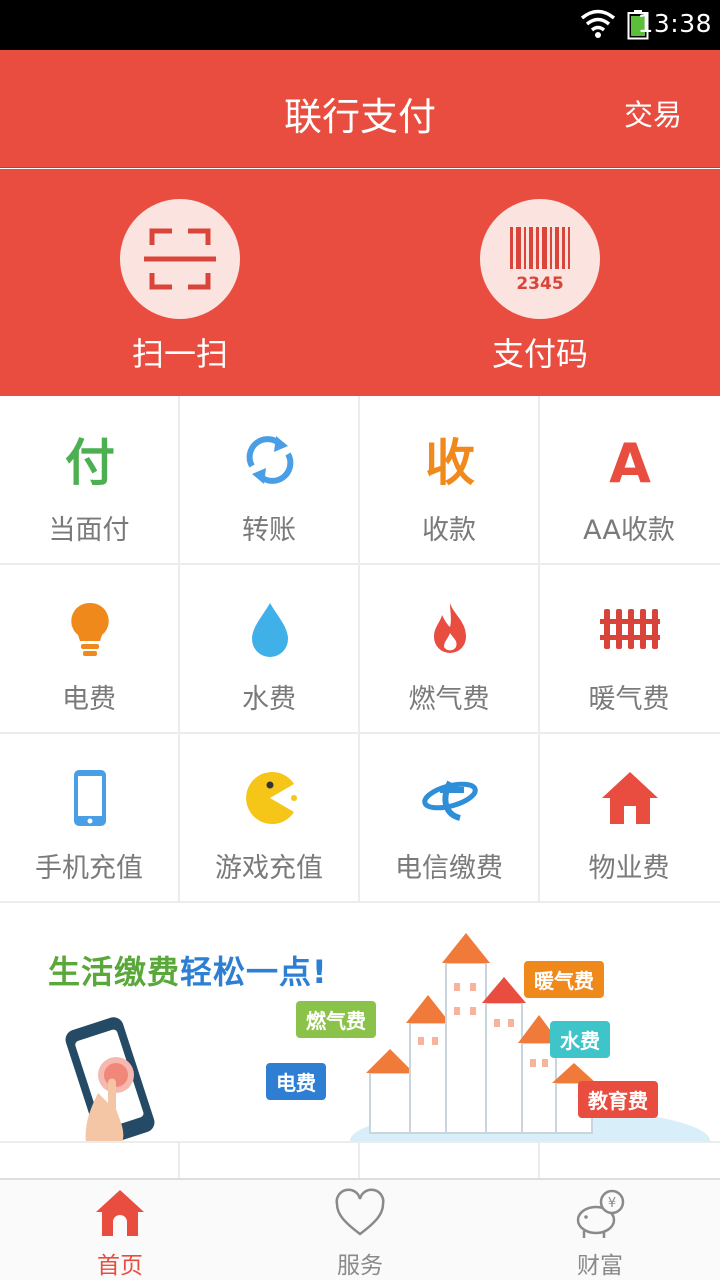 Image resolution: width=720 pixels, height=1280 pixels. Describe the element at coordinates (449, 530) in the screenshot. I see `grid-item-label: 收款` at that location.